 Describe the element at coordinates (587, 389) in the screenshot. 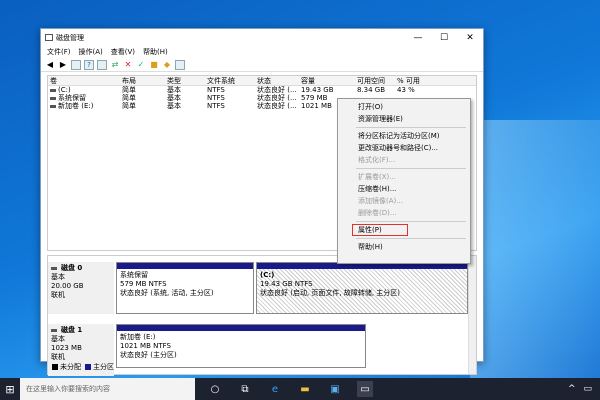

I see `network-icon: ▭` at that location.